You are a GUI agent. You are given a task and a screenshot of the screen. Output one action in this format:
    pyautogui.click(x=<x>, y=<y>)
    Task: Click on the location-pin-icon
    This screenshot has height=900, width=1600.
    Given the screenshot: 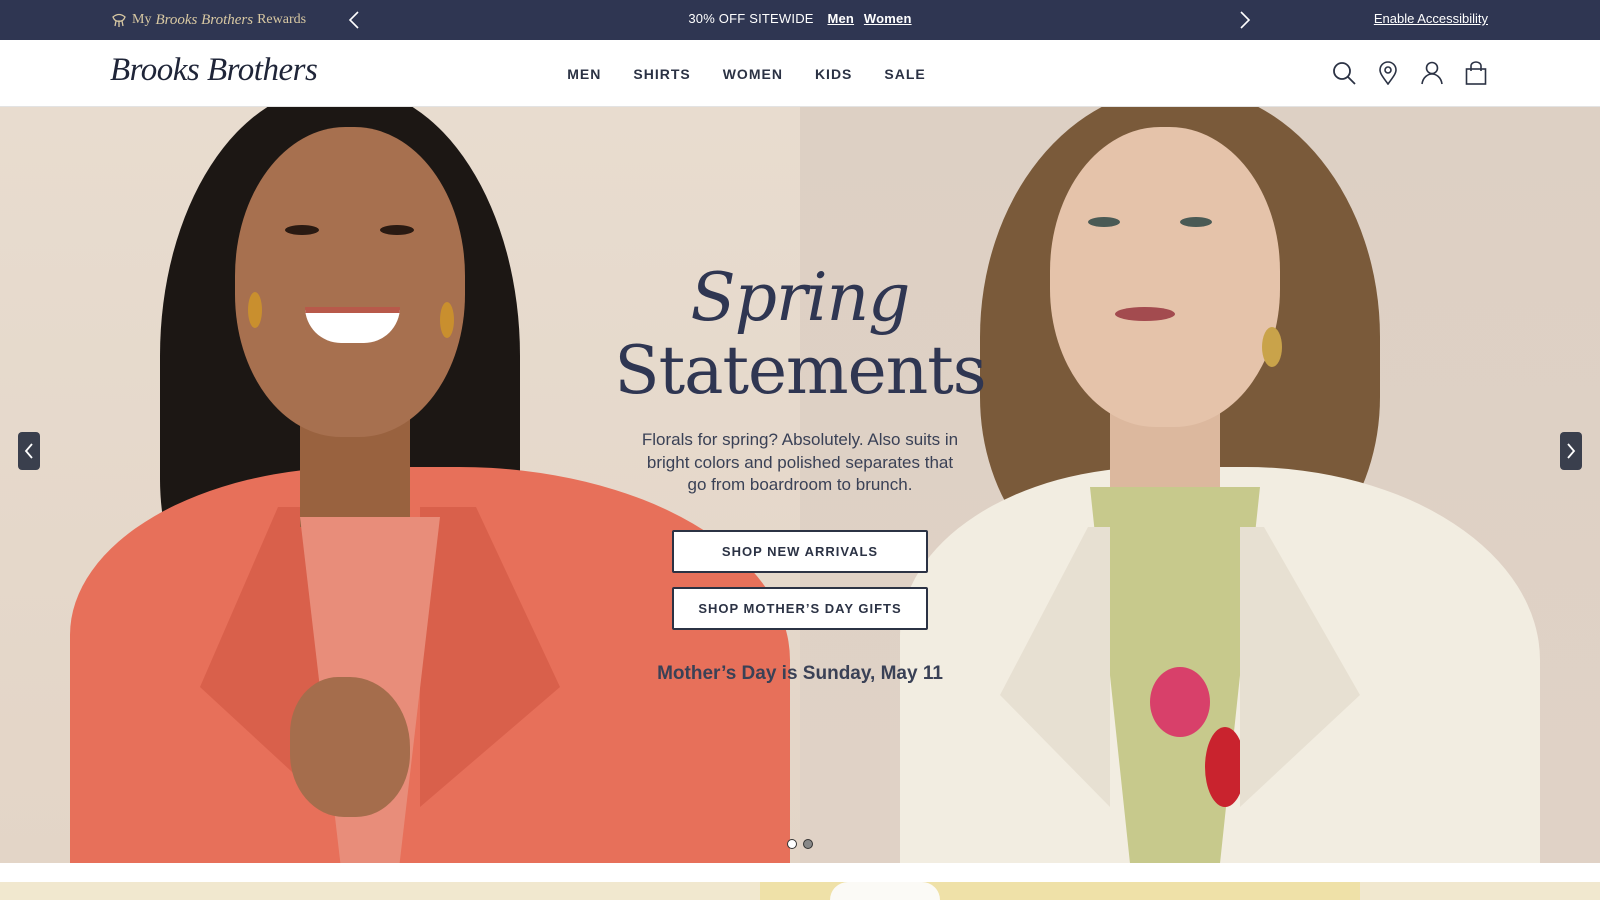 What is the action you would take?
    pyautogui.click(x=1388, y=73)
    